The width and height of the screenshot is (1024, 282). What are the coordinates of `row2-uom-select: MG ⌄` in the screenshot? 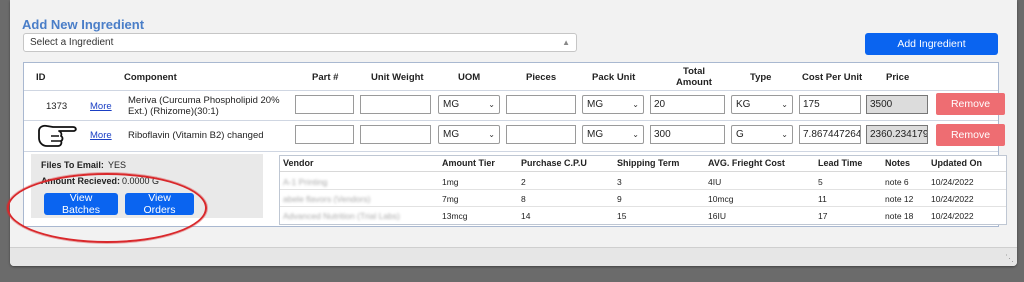 It's located at (469, 134).